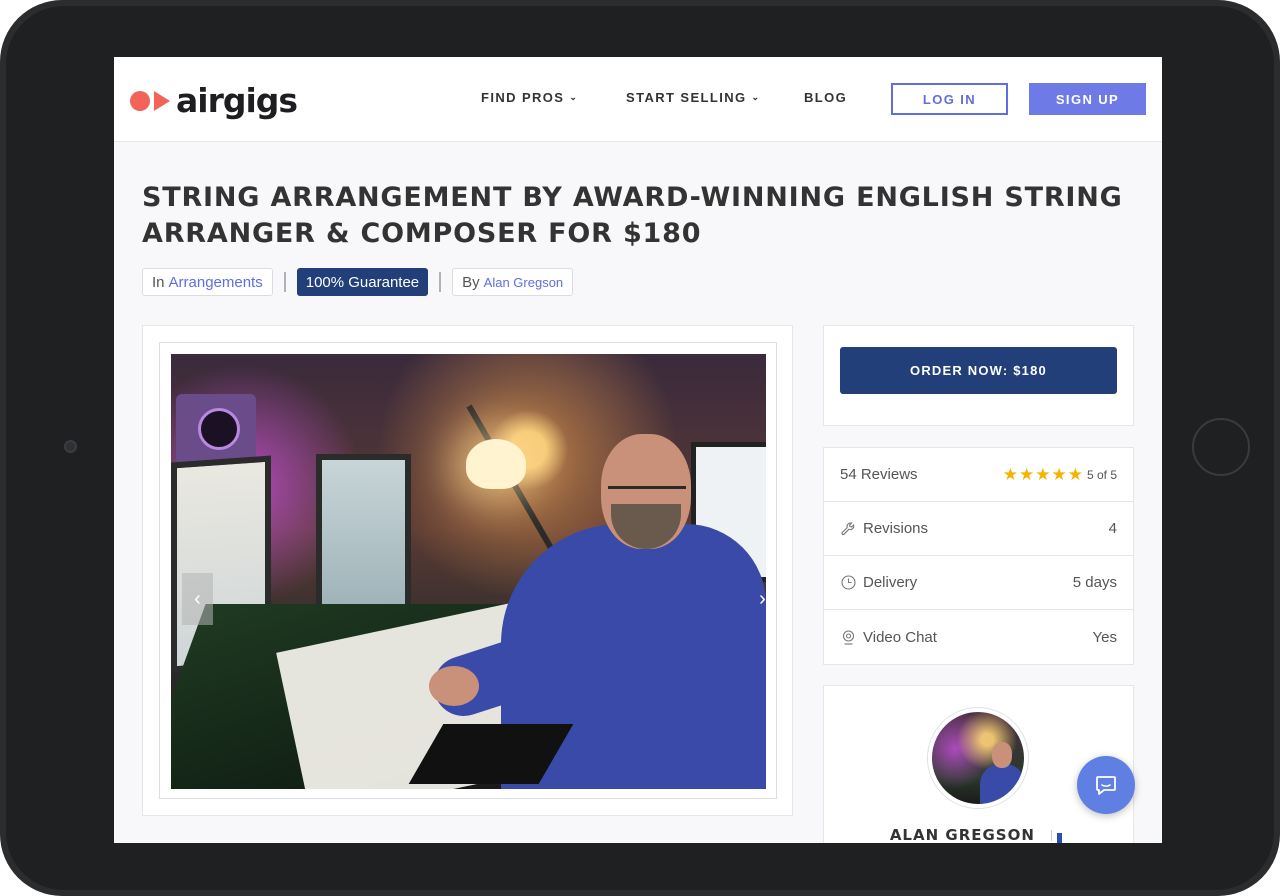  Describe the element at coordinates (686, 97) in the screenshot. I see `nav-start-selling-label: START SELLING` at that location.